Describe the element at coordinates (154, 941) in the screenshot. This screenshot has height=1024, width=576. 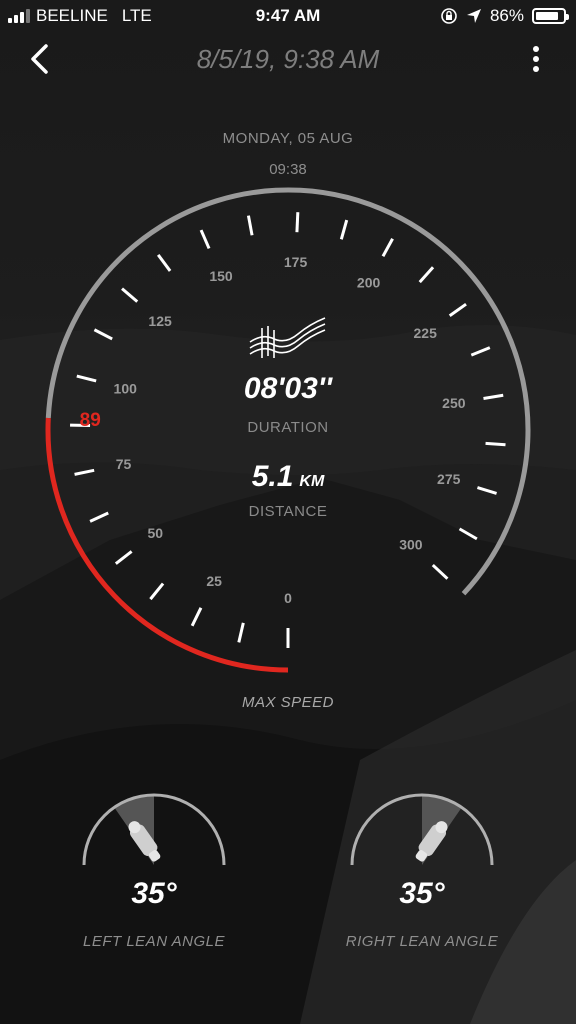
I see `left-lean-label: LEFT LEAN ANGLE` at that location.